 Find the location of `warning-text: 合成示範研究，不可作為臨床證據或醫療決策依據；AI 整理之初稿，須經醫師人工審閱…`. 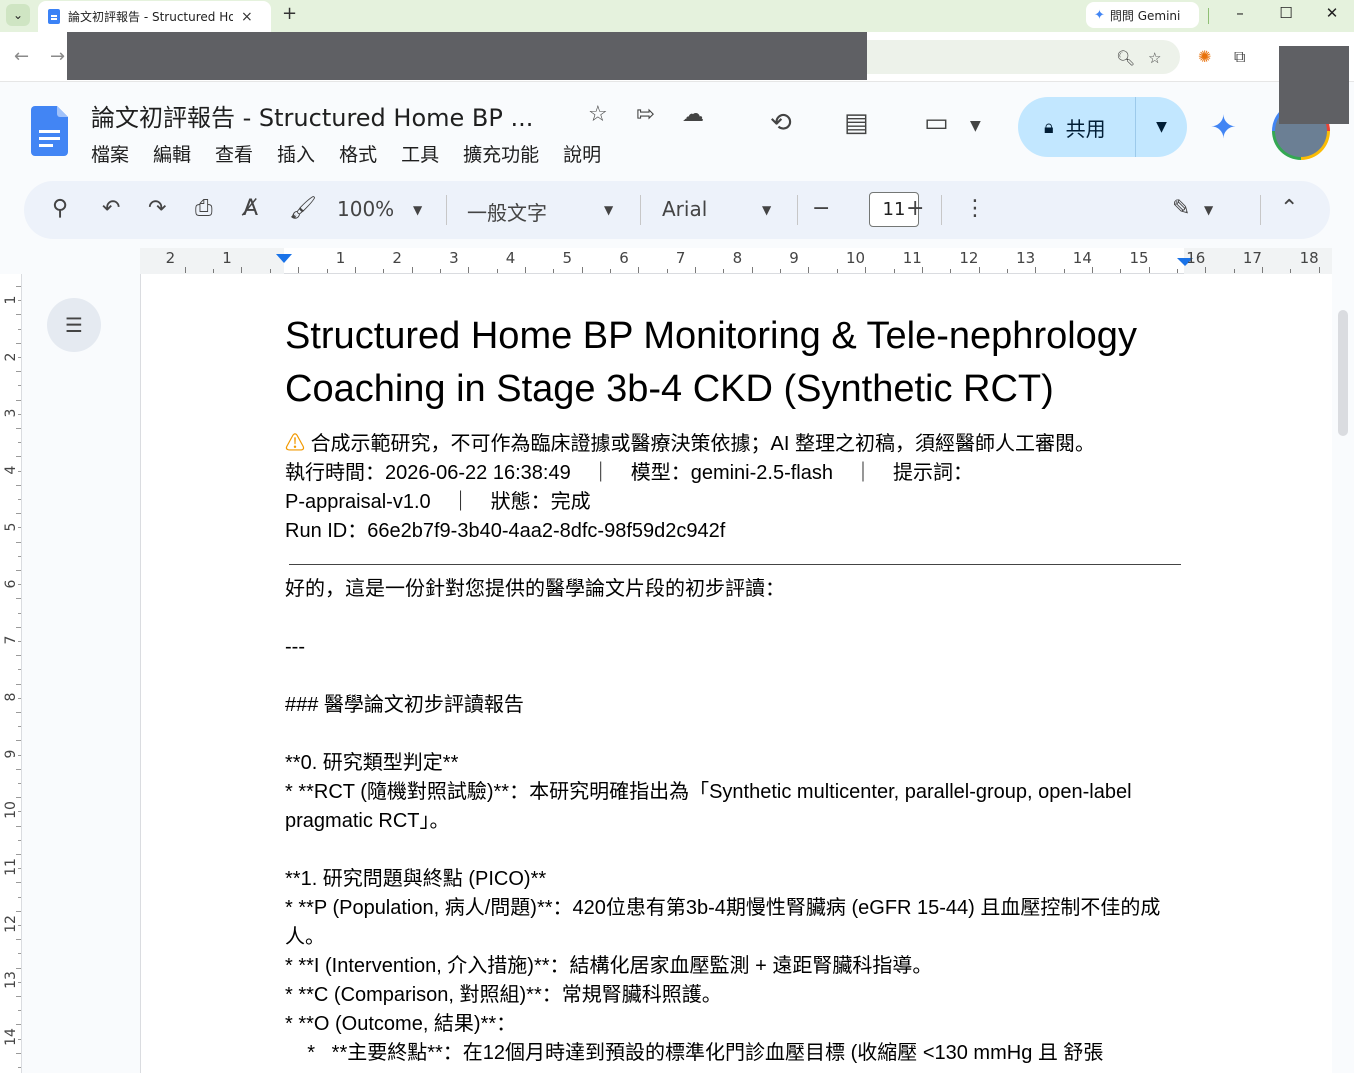

warning-text: 合成示範研究，不可作為臨床證據或醫療決策依據；AI 整理之初稿，須經醫師人工審閱… is located at coordinates (703, 444).